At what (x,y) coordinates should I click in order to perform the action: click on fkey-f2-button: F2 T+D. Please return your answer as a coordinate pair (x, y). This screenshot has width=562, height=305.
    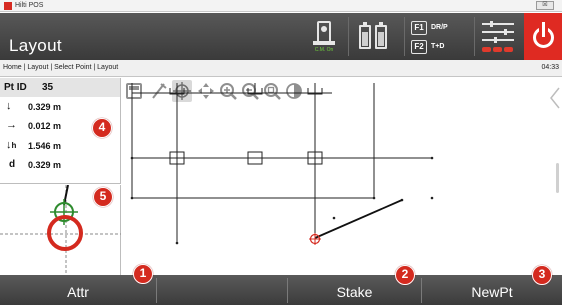
    Looking at the image, I should click on (441, 47).